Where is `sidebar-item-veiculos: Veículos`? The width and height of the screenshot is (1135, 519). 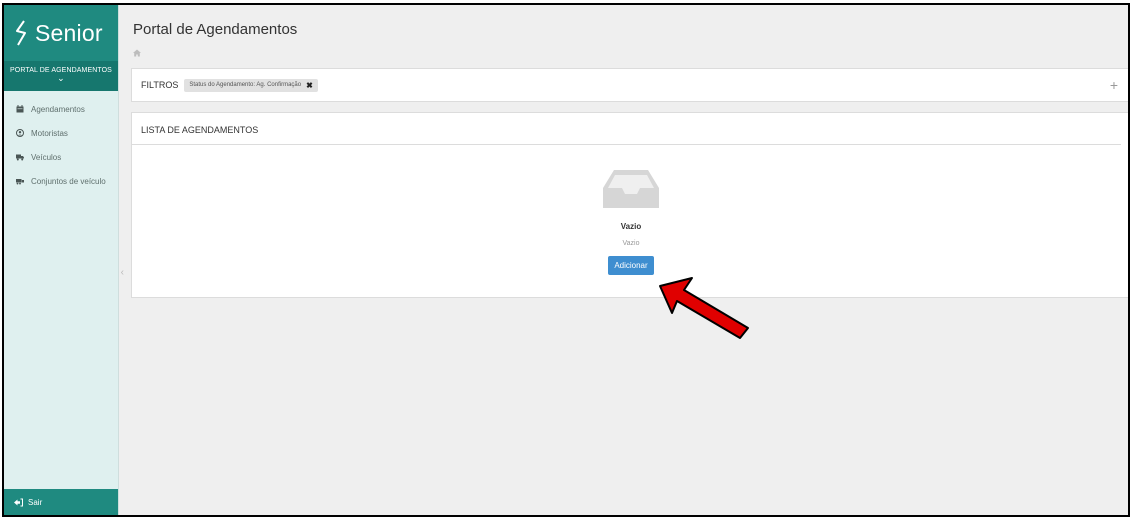 sidebar-item-veiculos: Veículos is located at coordinates (61, 157).